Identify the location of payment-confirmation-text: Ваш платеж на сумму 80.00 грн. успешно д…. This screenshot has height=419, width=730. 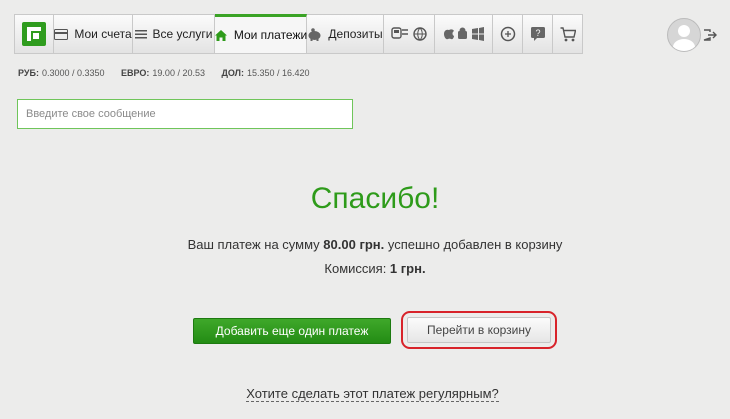
(375, 244).